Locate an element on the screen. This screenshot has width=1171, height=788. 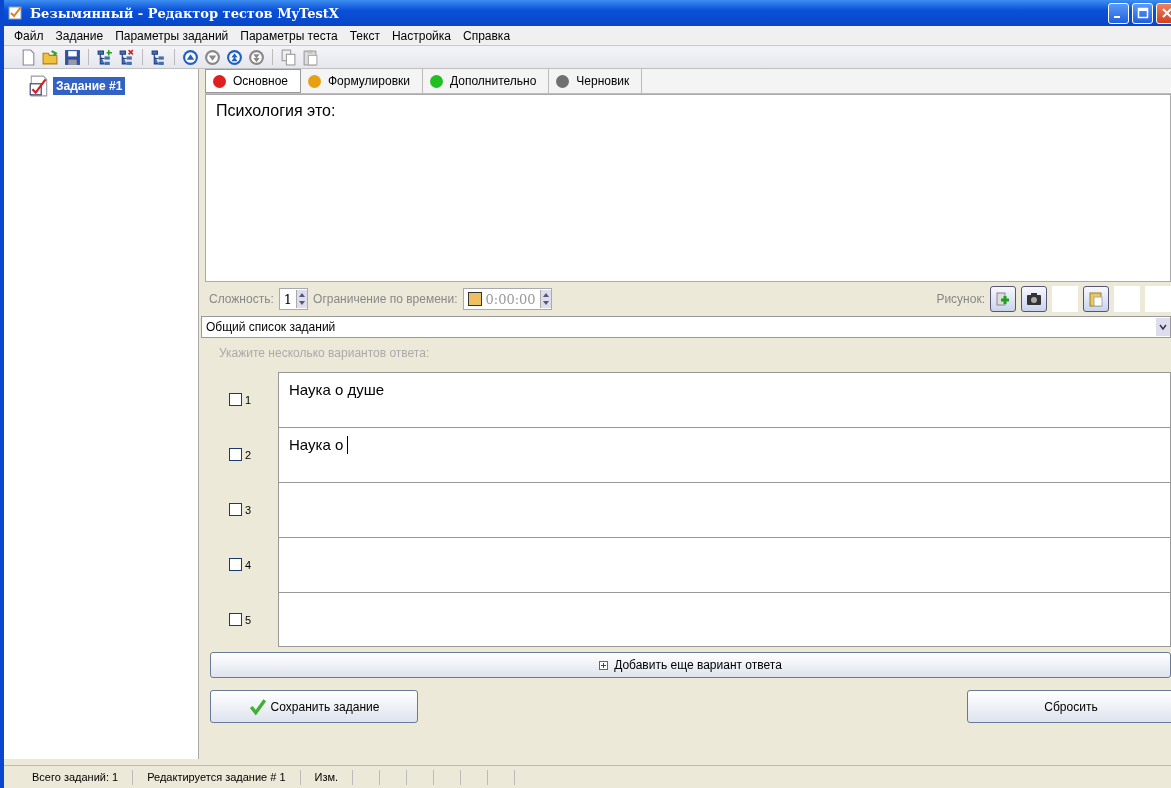
close-icon is located at coordinates (1165, 13).